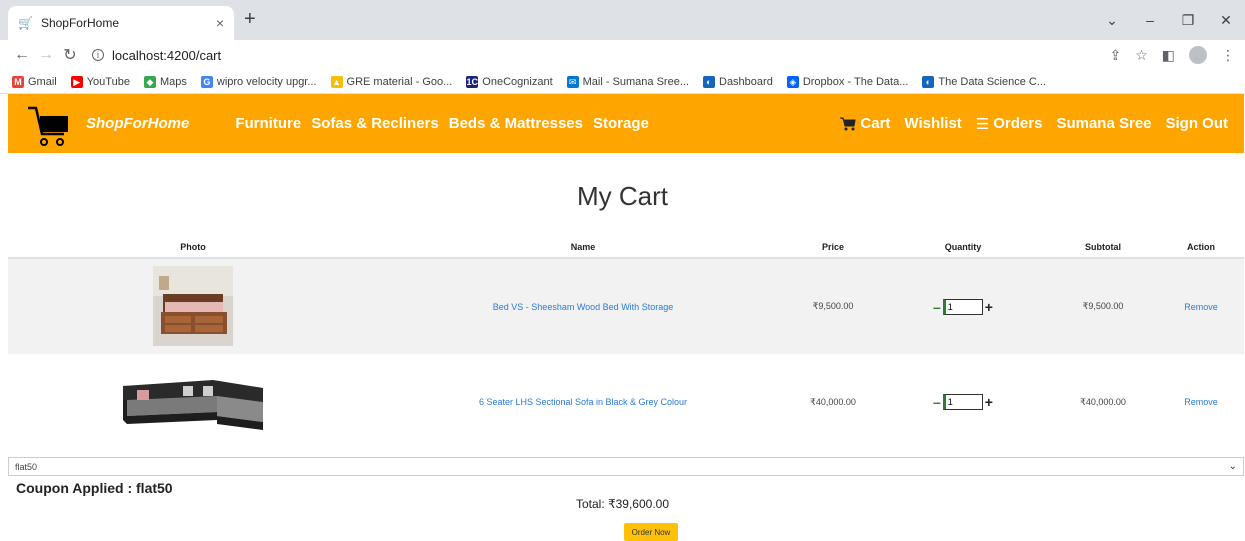  I want to click on cart-favicon-icon: 🛒, so click(25, 23).